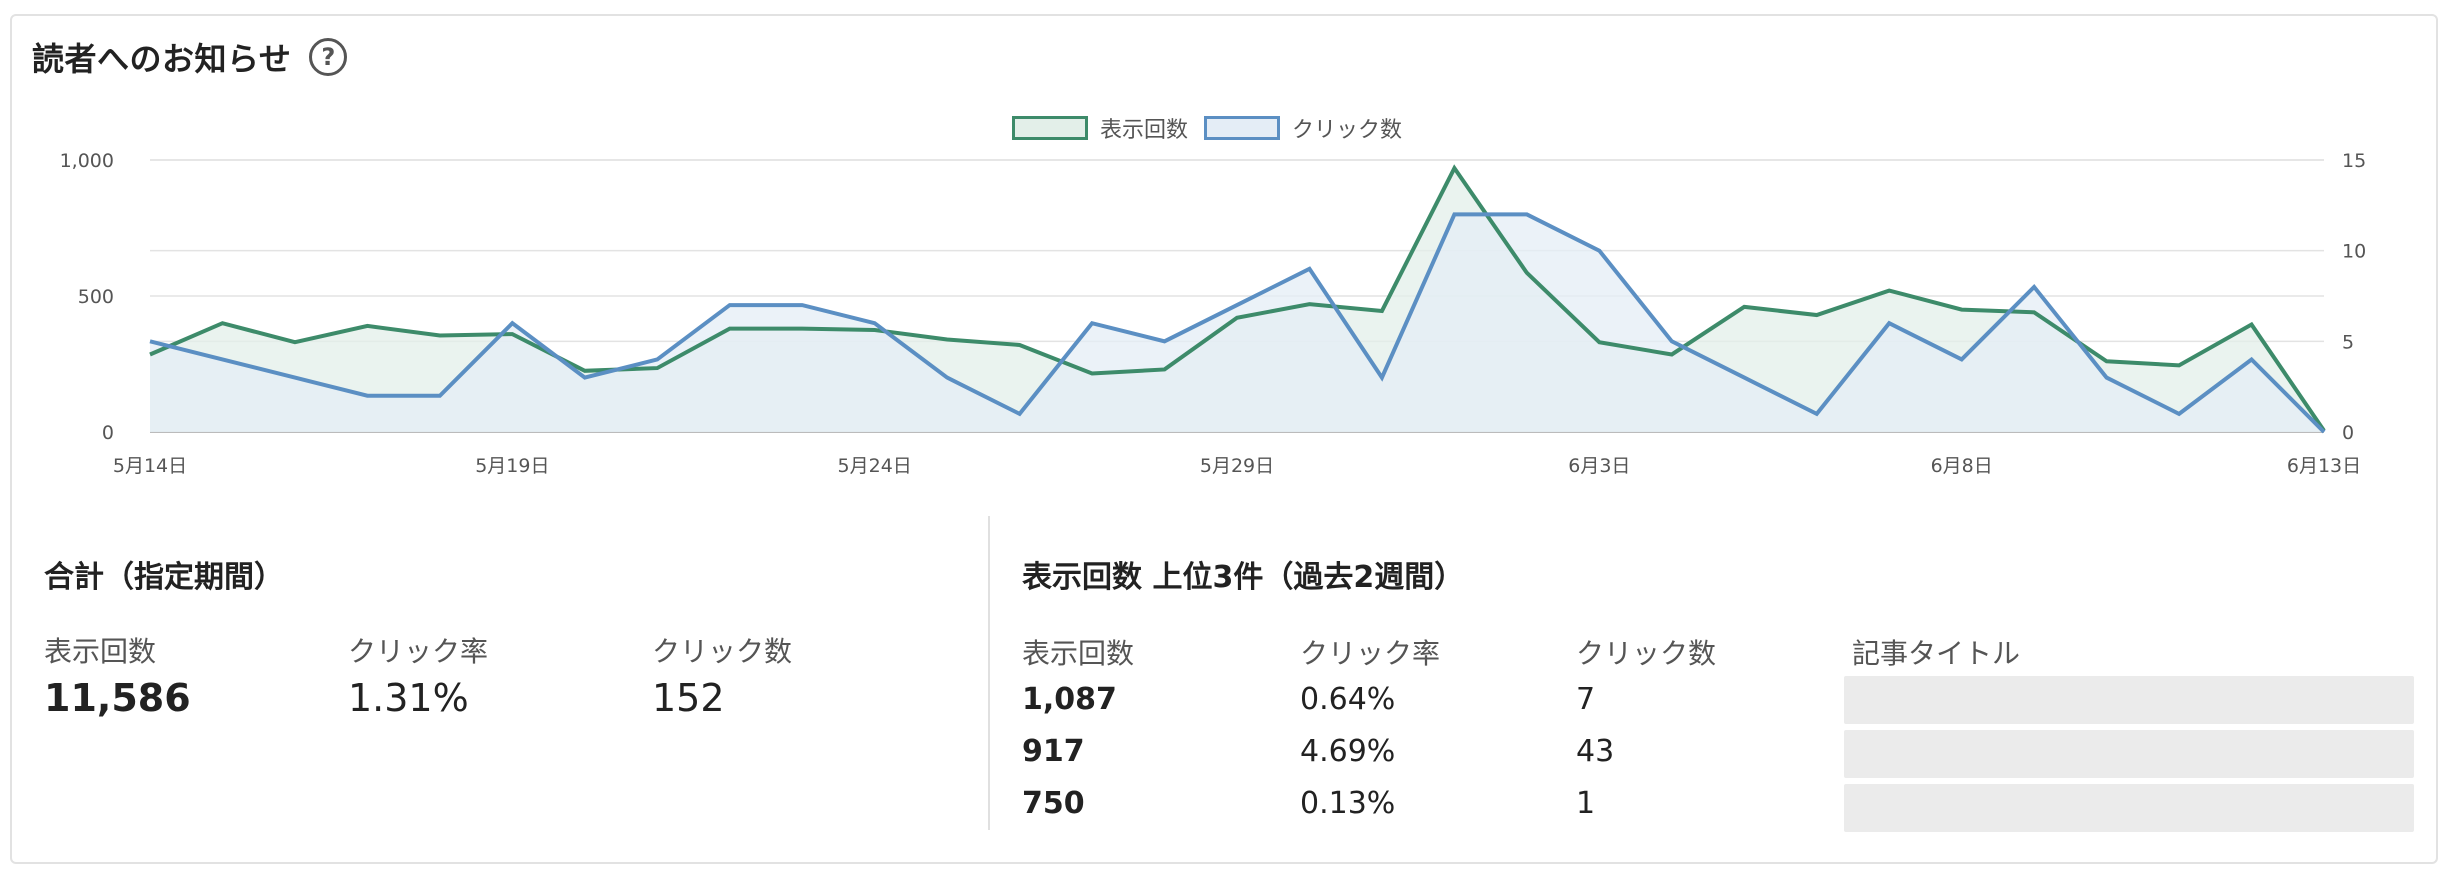 The width and height of the screenshot is (2448, 876). What do you see at coordinates (1053, 803) in the screenshot?
I see `top3-row-impressions: 750` at bounding box center [1053, 803].